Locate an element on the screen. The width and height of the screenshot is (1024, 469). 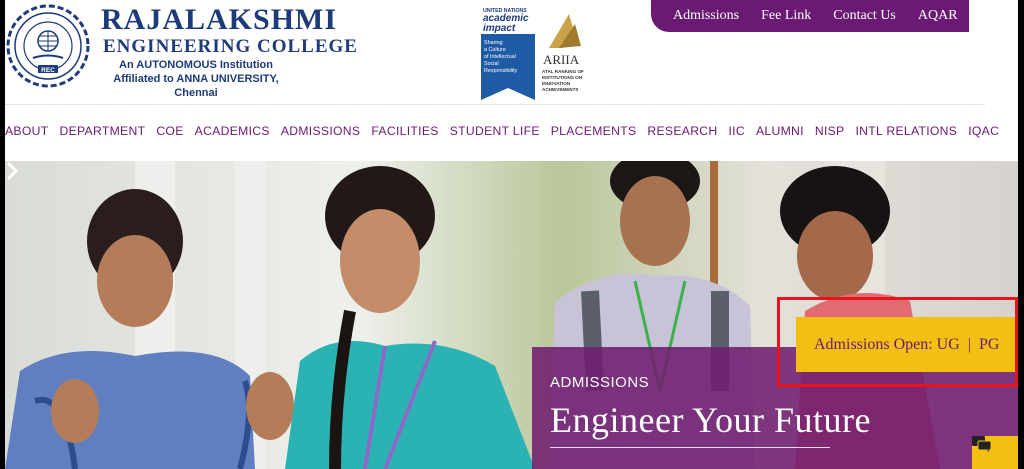
ariia-line: ACHIEVEMENTS is located at coordinates (560, 89).